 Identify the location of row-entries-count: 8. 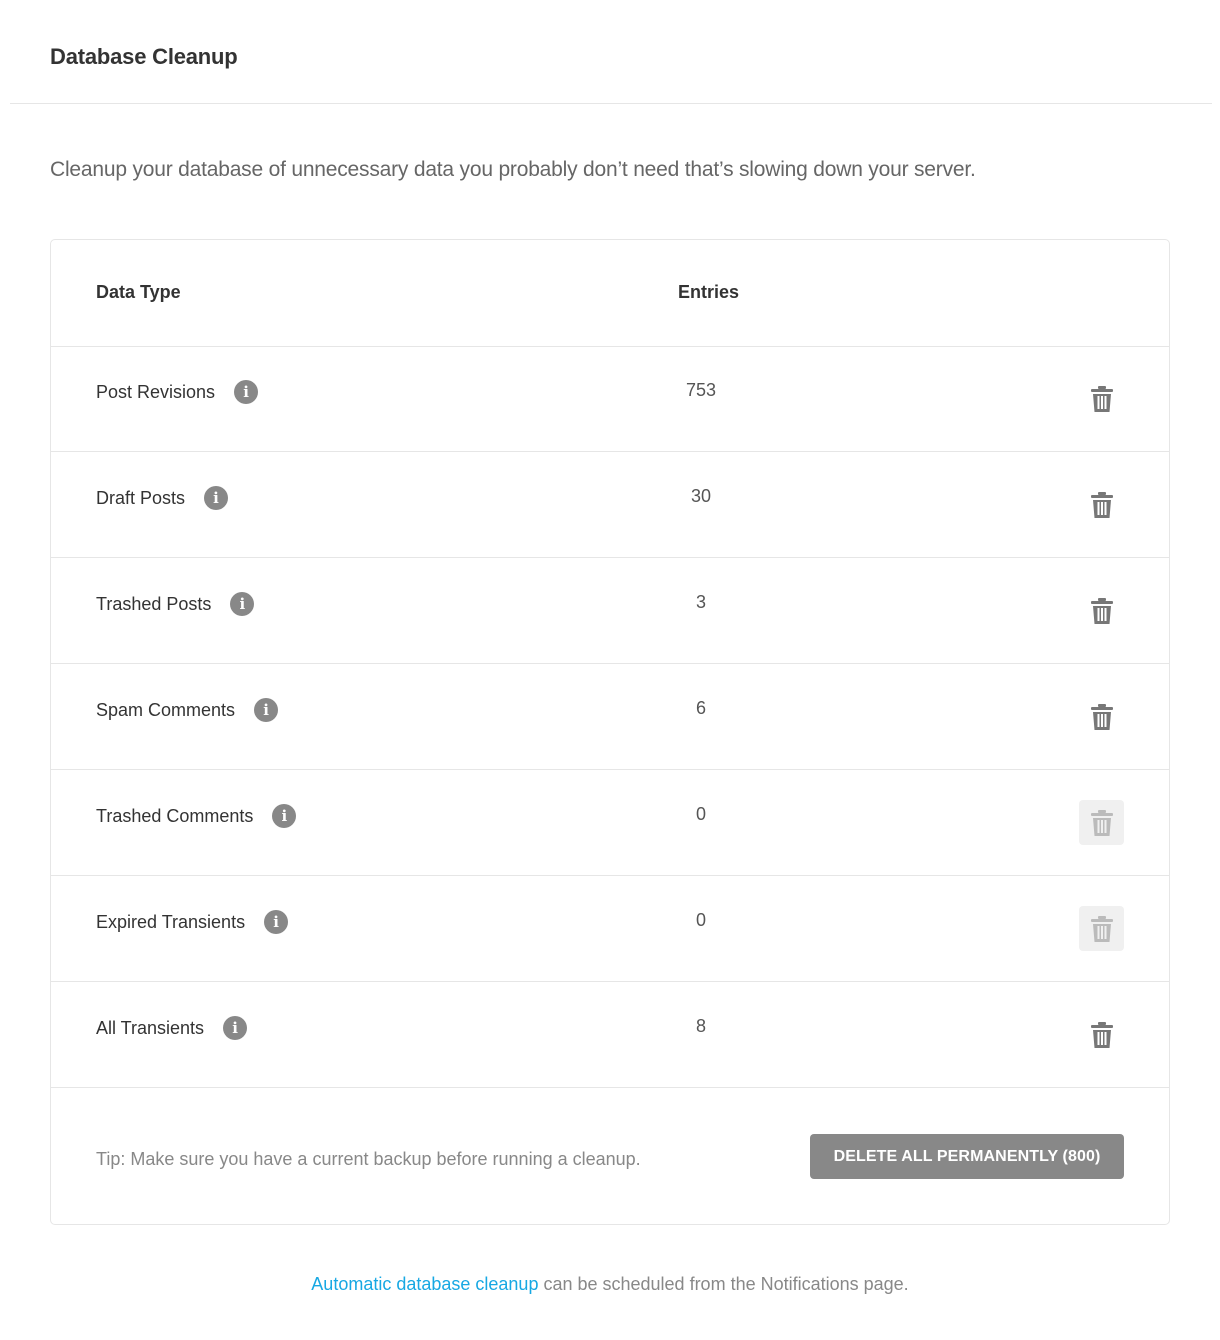
(700, 1026).